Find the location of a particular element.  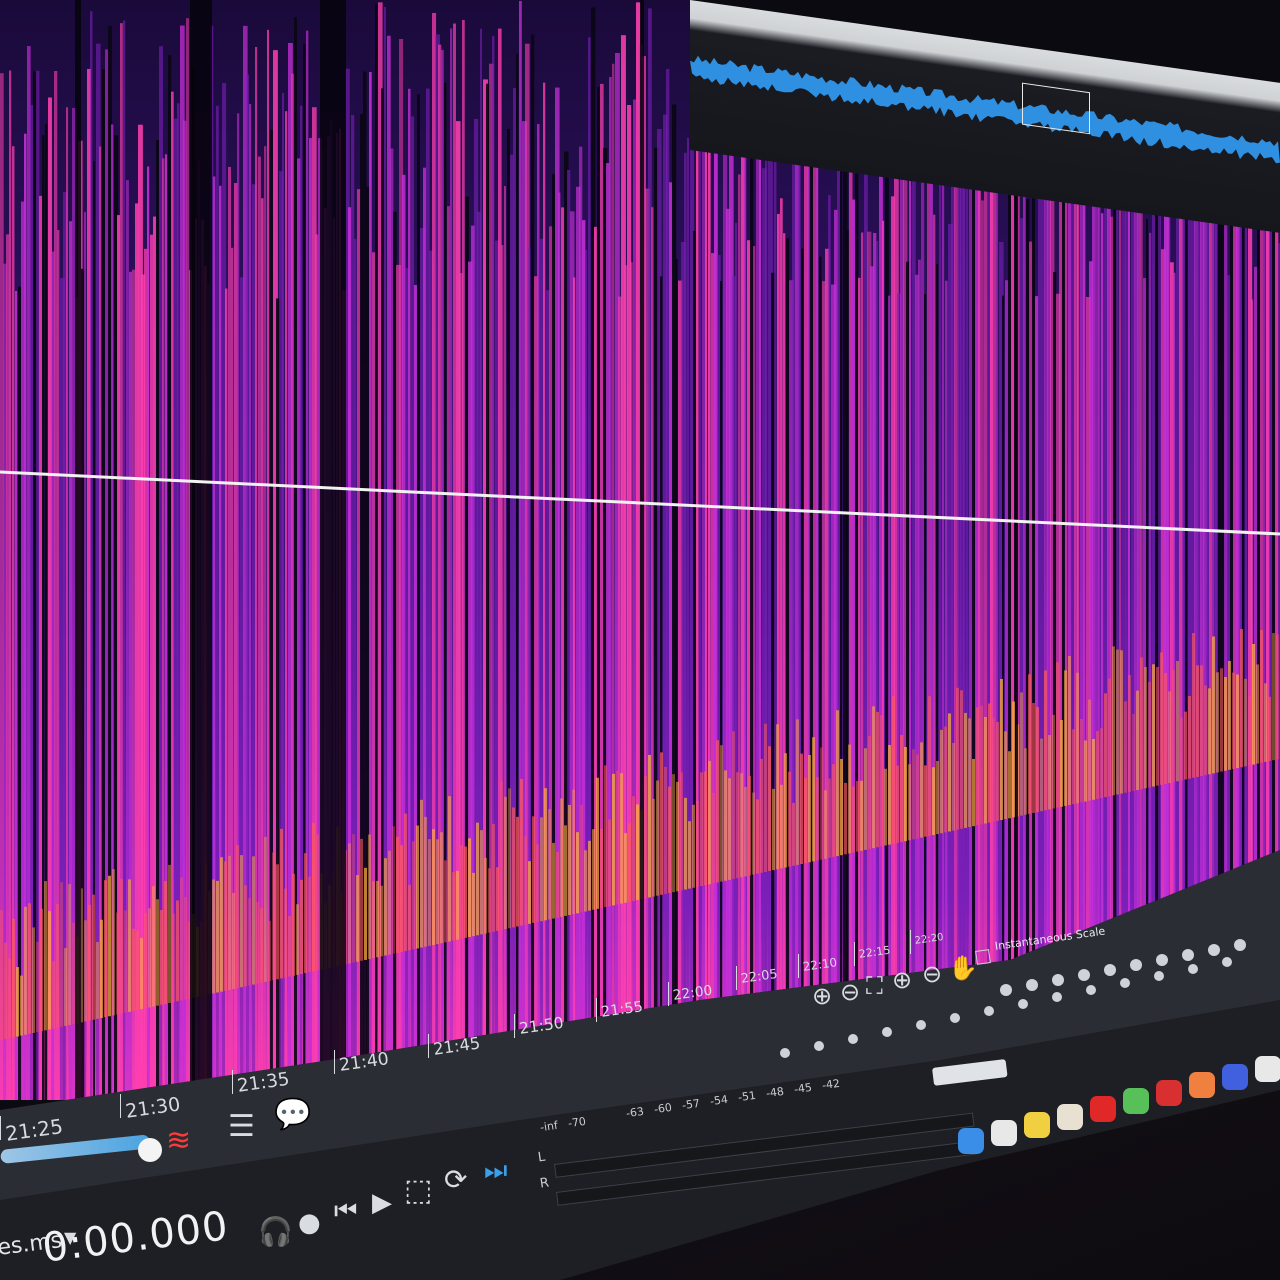

instantaneous-scale-checkbox is located at coordinates (983, 957).